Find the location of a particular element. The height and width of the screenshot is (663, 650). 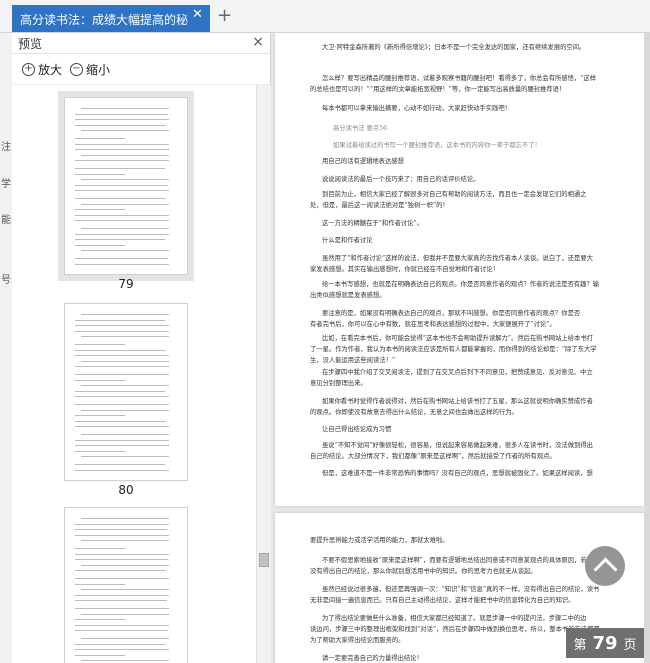

document-tab: 高分读书法：成绩大幅提高的秘 is located at coordinates (111, 18).